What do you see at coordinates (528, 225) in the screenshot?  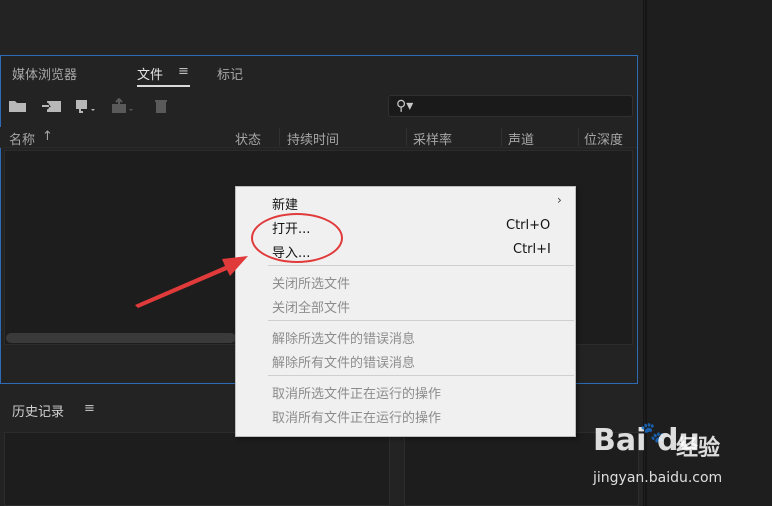 I see `shortcut-open: Ctrl+O` at bounding box center [528, 225].